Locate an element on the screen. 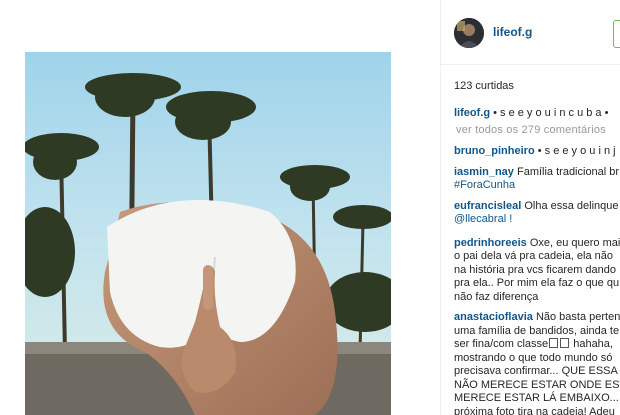  comment-username: pedrinhoreeis is located at coordinates (490, 243).